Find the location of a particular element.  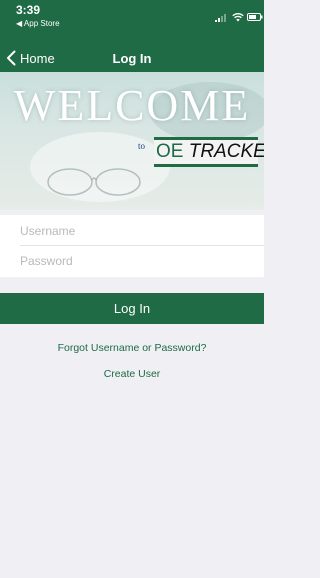

eyeglasses-image is located at coordinates (94, 182).